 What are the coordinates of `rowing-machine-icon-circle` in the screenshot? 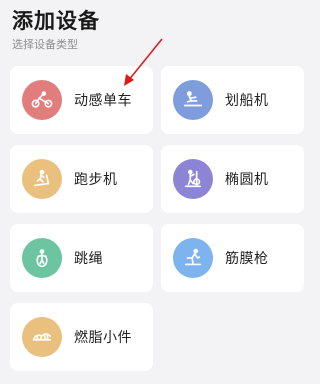 It's located at (193, 100).